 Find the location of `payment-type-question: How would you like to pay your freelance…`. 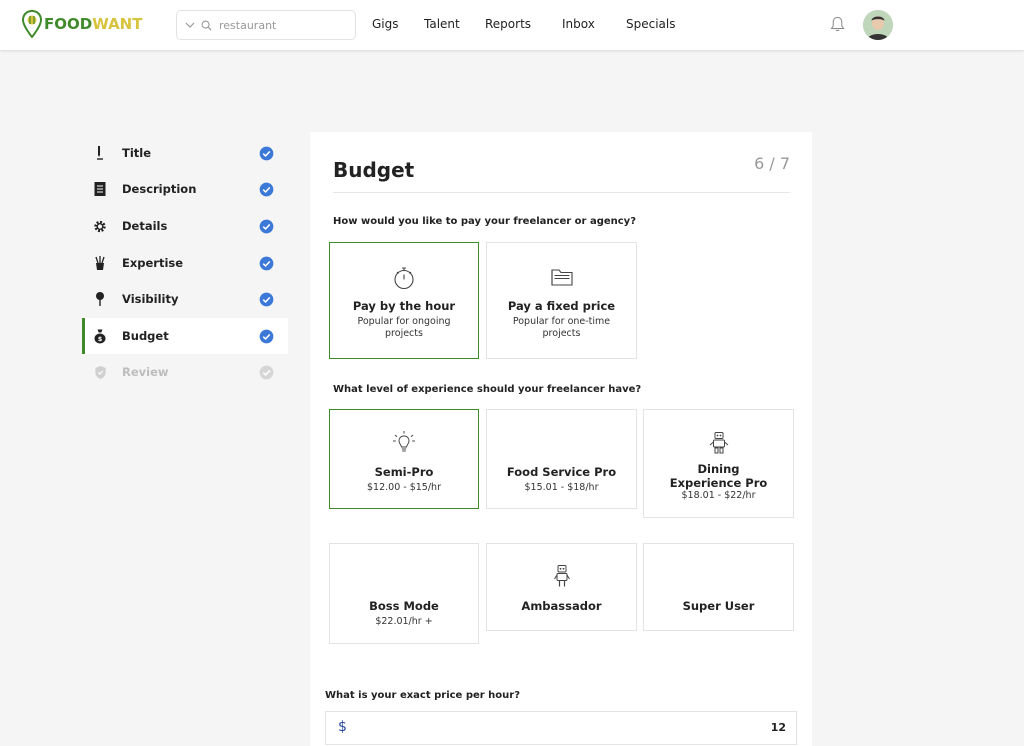

payment-type-question: How would you like to pay your freelance… is located at coordinates (484, 221).